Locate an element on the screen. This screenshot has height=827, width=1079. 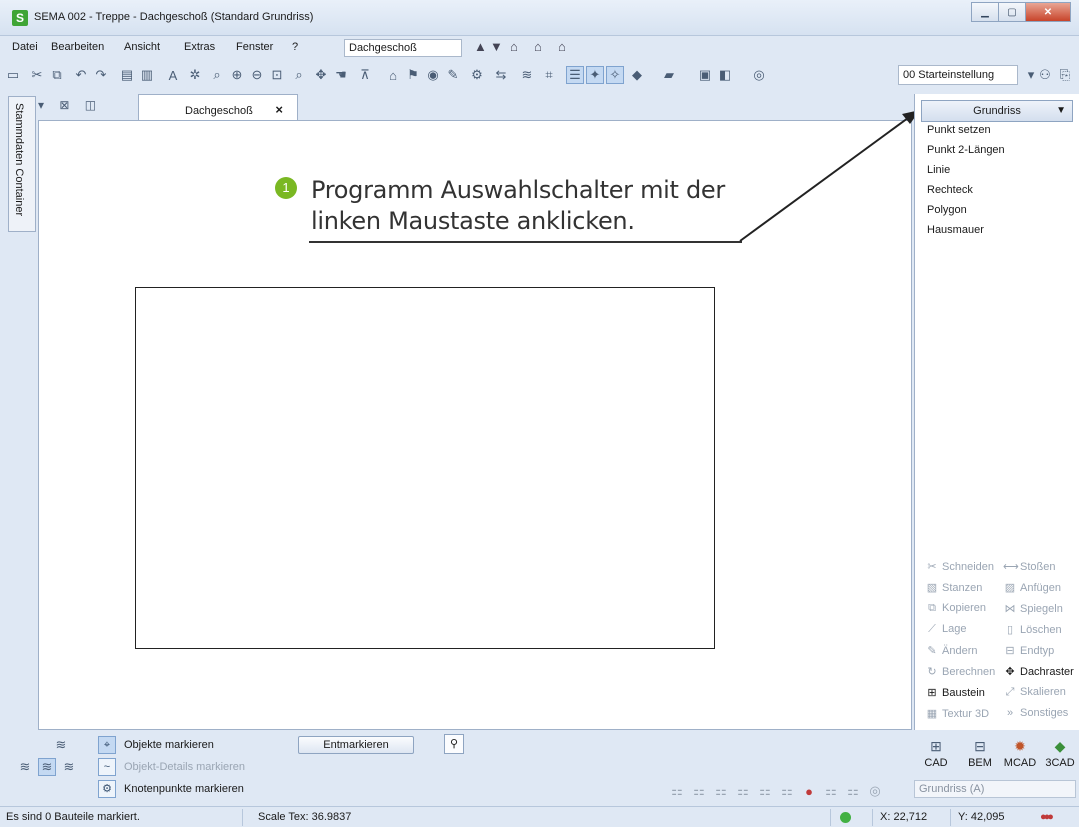
select-objects-icon: ⌖ is located at coordinates (107, 745).